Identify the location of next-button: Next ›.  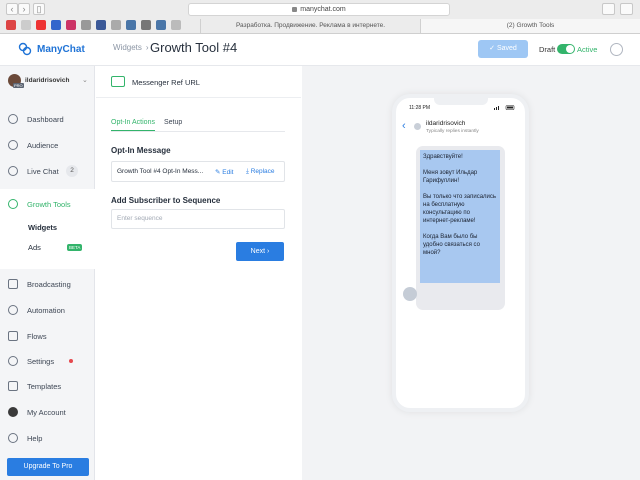
(260, 251).